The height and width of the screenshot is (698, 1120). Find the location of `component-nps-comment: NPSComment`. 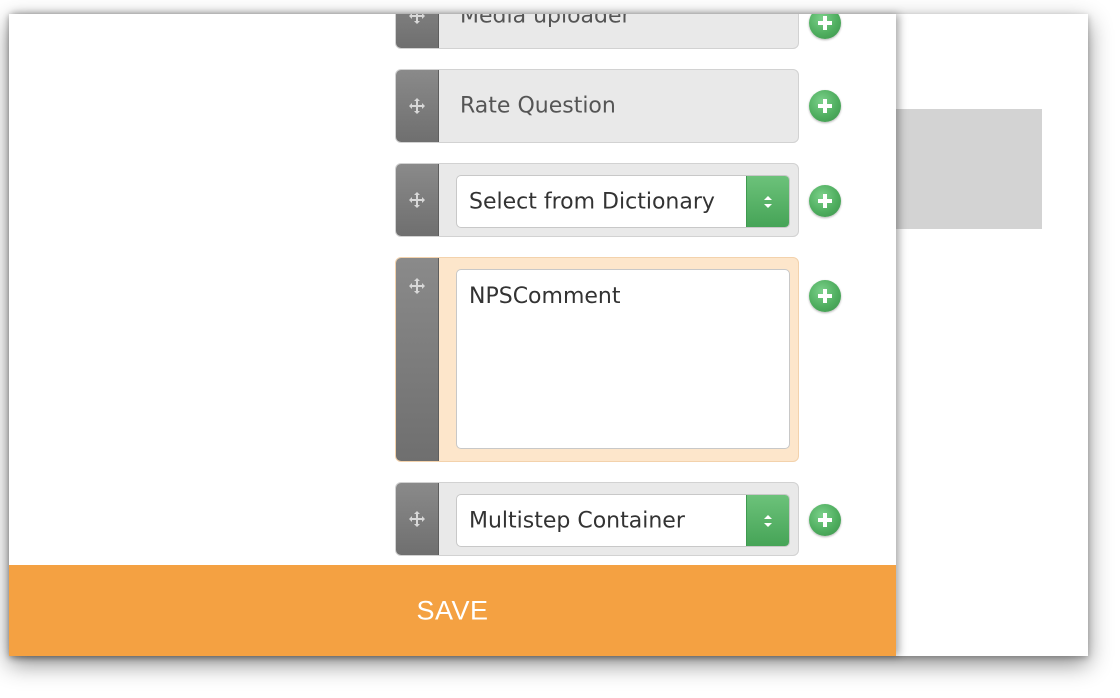

component-nps-comment: NPSComment is located at coordinates (597, 359).